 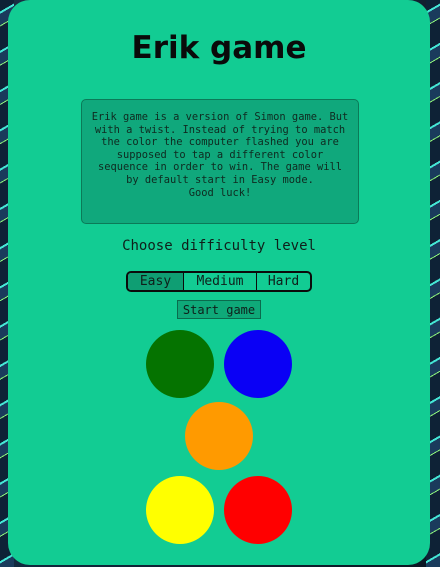 I want to click on difficulty-medium-button: Medium, so click(x=220, y=281).